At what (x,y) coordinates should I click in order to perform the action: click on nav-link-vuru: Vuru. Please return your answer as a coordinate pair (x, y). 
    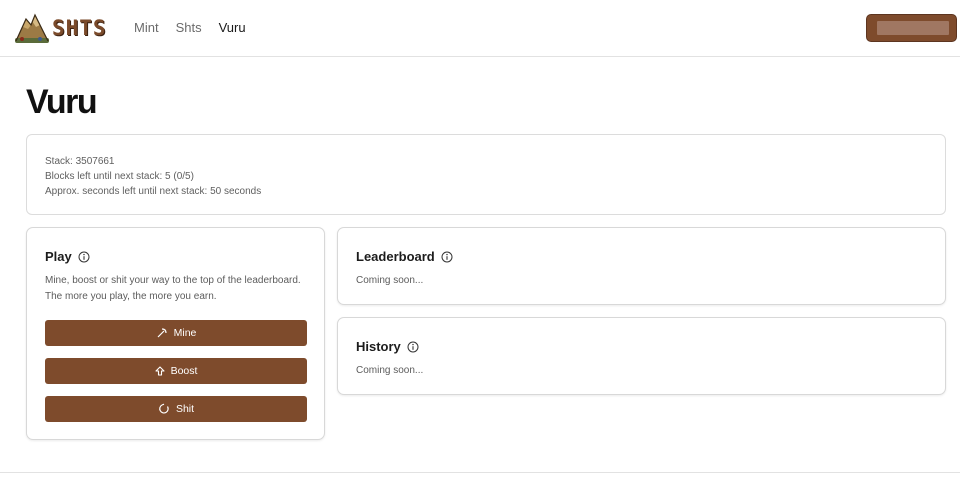
    Looking at the image, I should click on (232, 28).